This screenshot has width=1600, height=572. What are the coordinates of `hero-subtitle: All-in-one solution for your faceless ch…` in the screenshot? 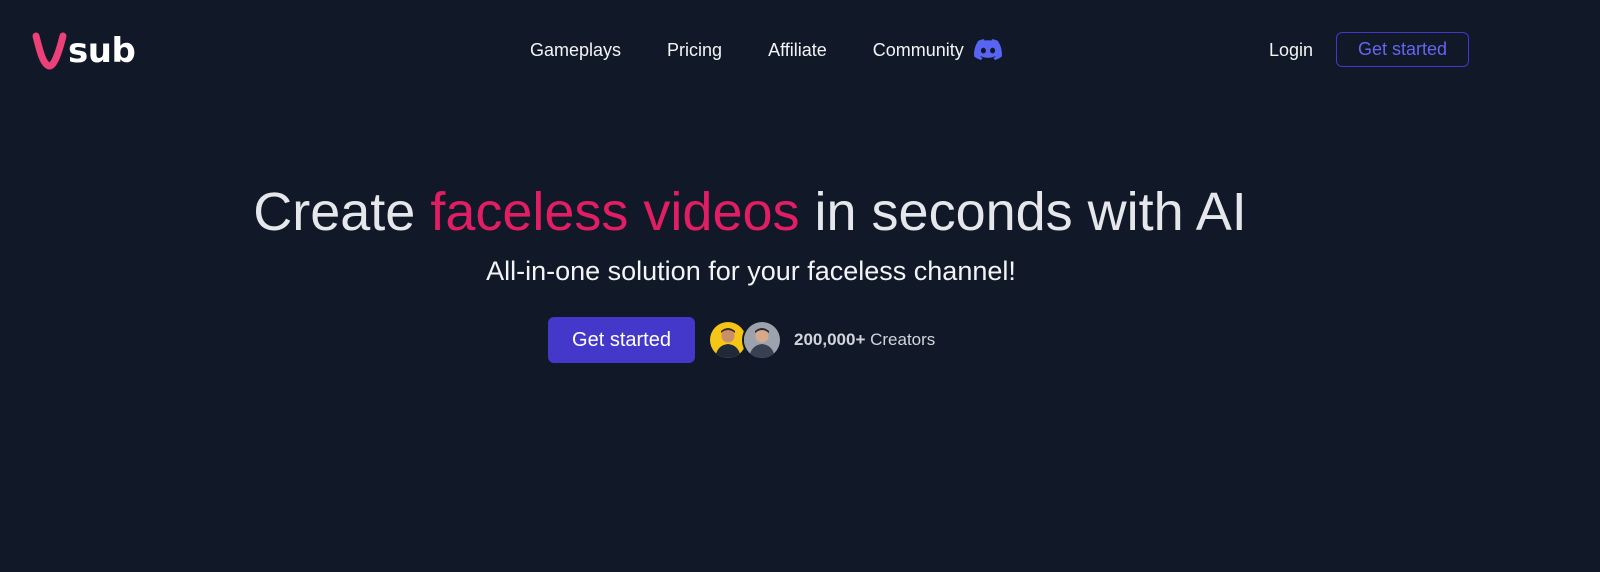 It's located at (751, 271).